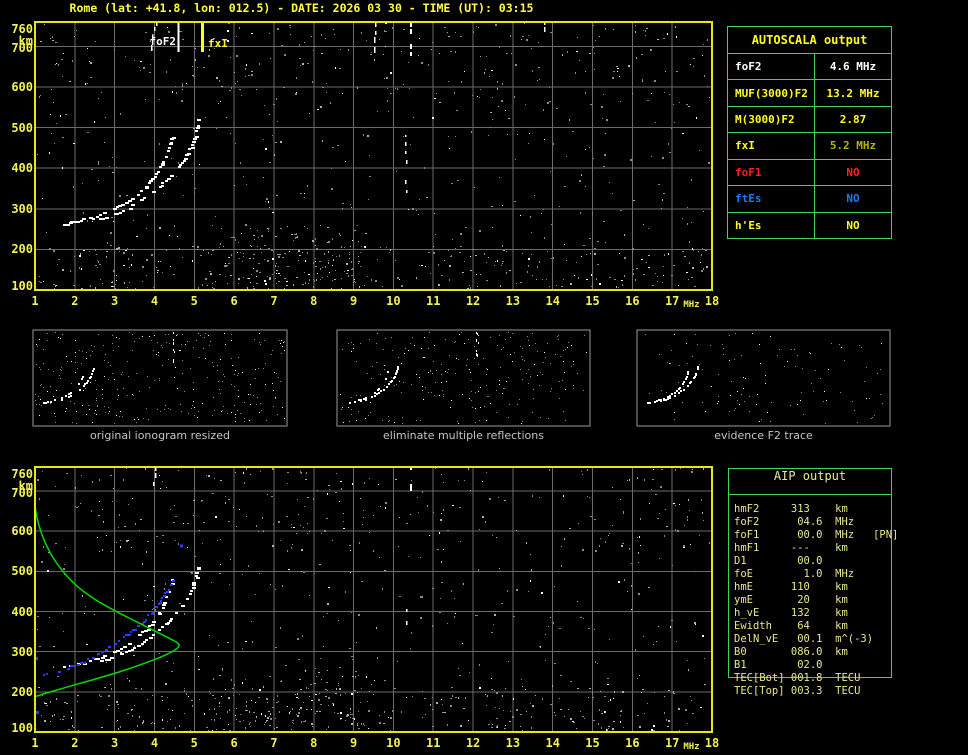 The width and height of the screenshot is (968, 755). Describe the element at coordinates (672, 301) in the screenshot. I see `x-tick-0-17: 17` at that location.